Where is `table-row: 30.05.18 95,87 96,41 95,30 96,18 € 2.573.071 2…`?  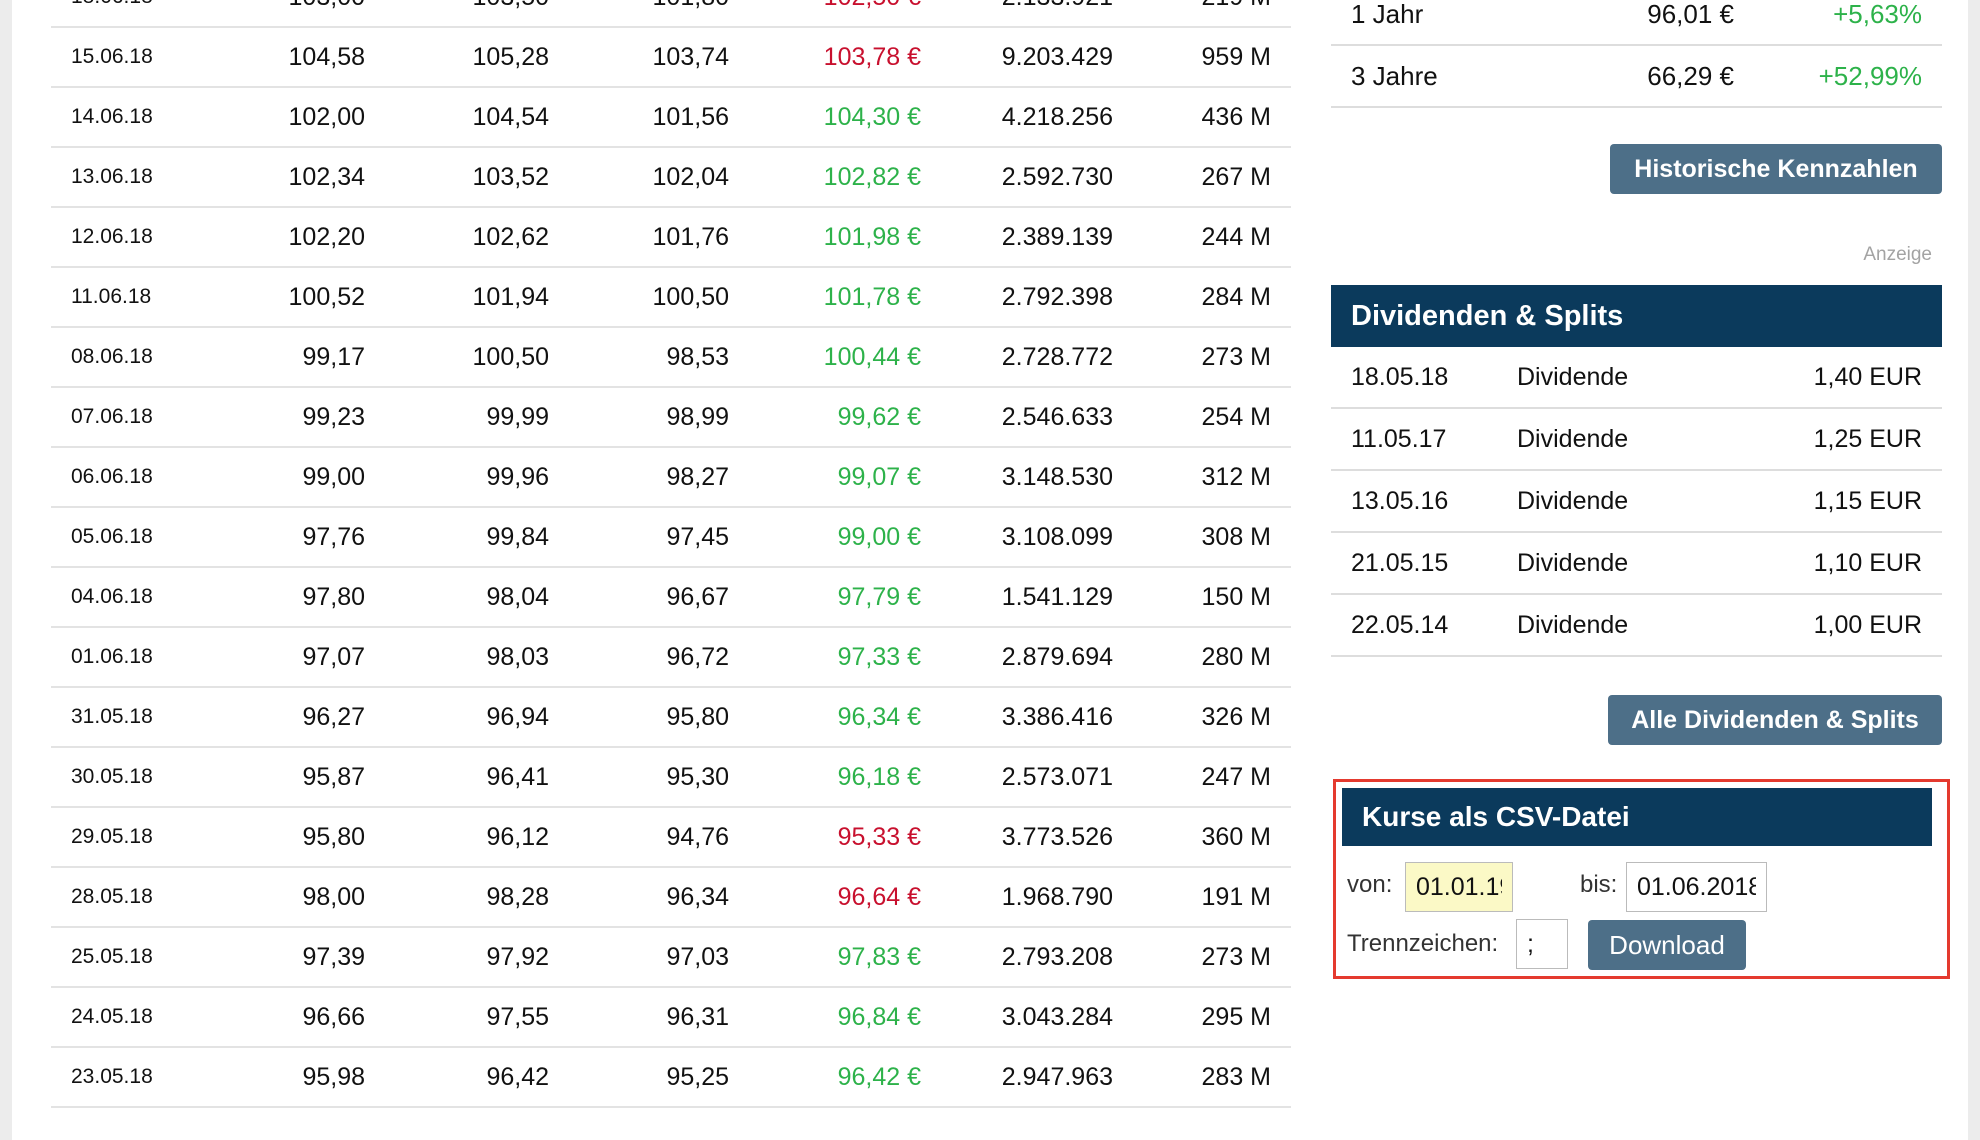
table-row: 30.05.18 95,87 96,41 95,30 96,18 € 2.573.071 2… is located at coordinates (671, 778).